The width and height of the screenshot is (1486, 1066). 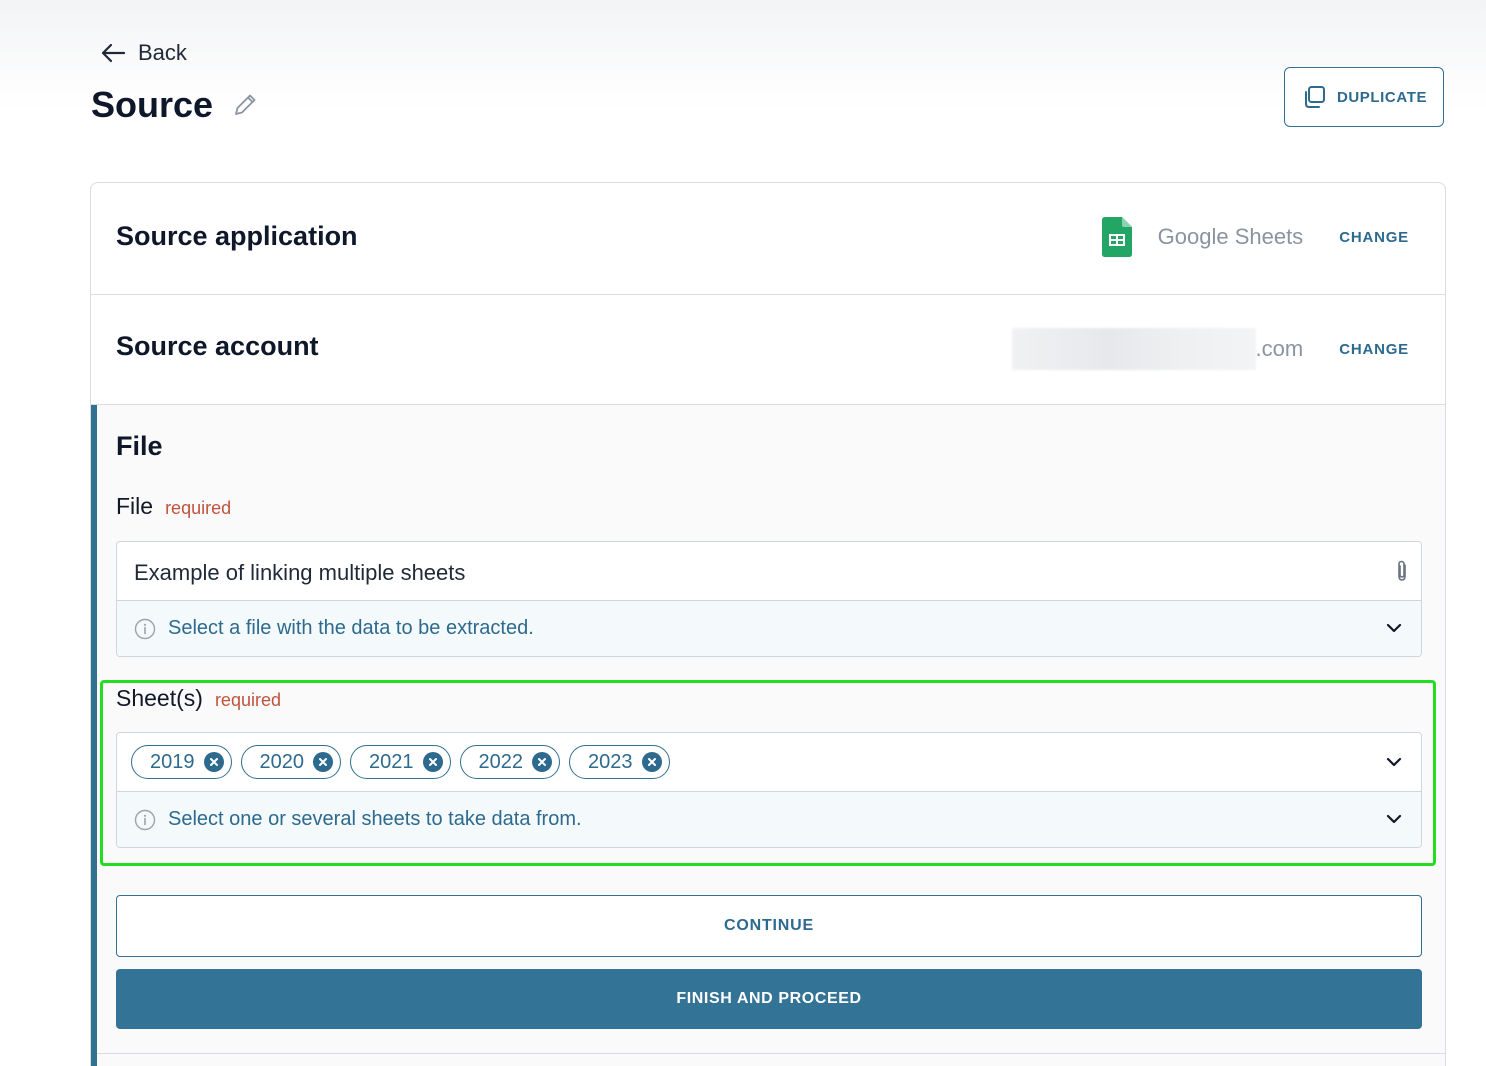 What do you see at coordinates (769, 999) in the screenshot?
I see `finish-and-proceed-button: FINISH AND PROCEED` at bounding box center [769, 999].